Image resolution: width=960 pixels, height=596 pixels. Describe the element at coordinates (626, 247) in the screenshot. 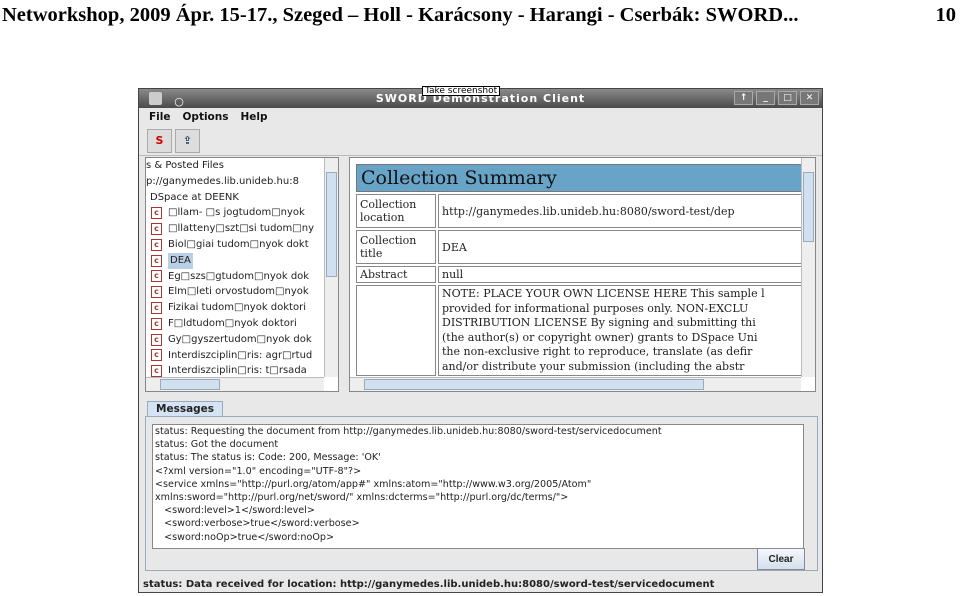

I see `title-value: DEA` at that location.